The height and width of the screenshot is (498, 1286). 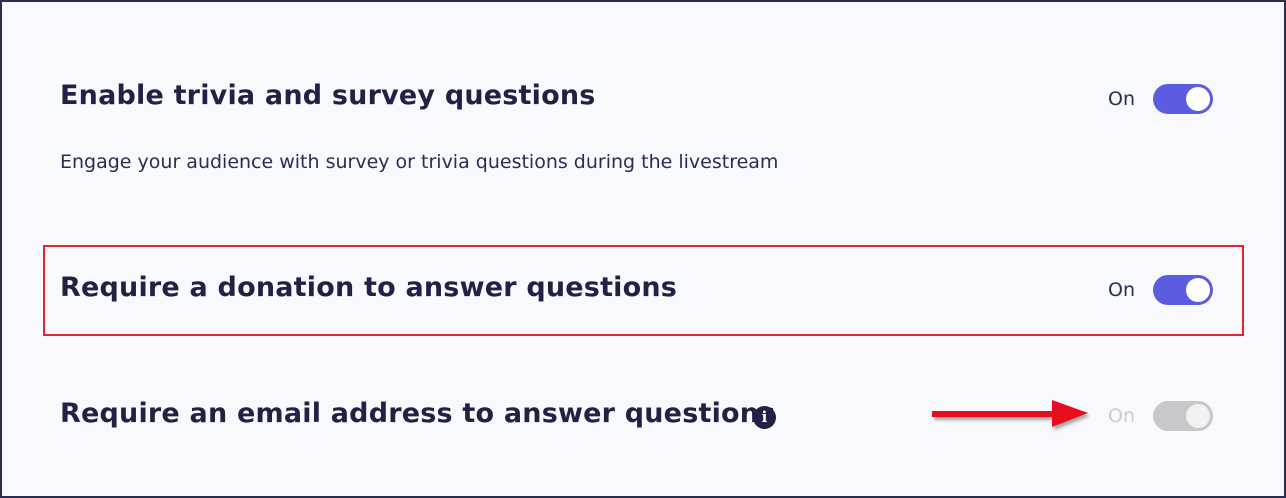 What do you see at coordinates (328, 95) in the screenshot?
I see `trivia-setting-title: Enable trivia and survey questions` at bounding box center [328, 95].